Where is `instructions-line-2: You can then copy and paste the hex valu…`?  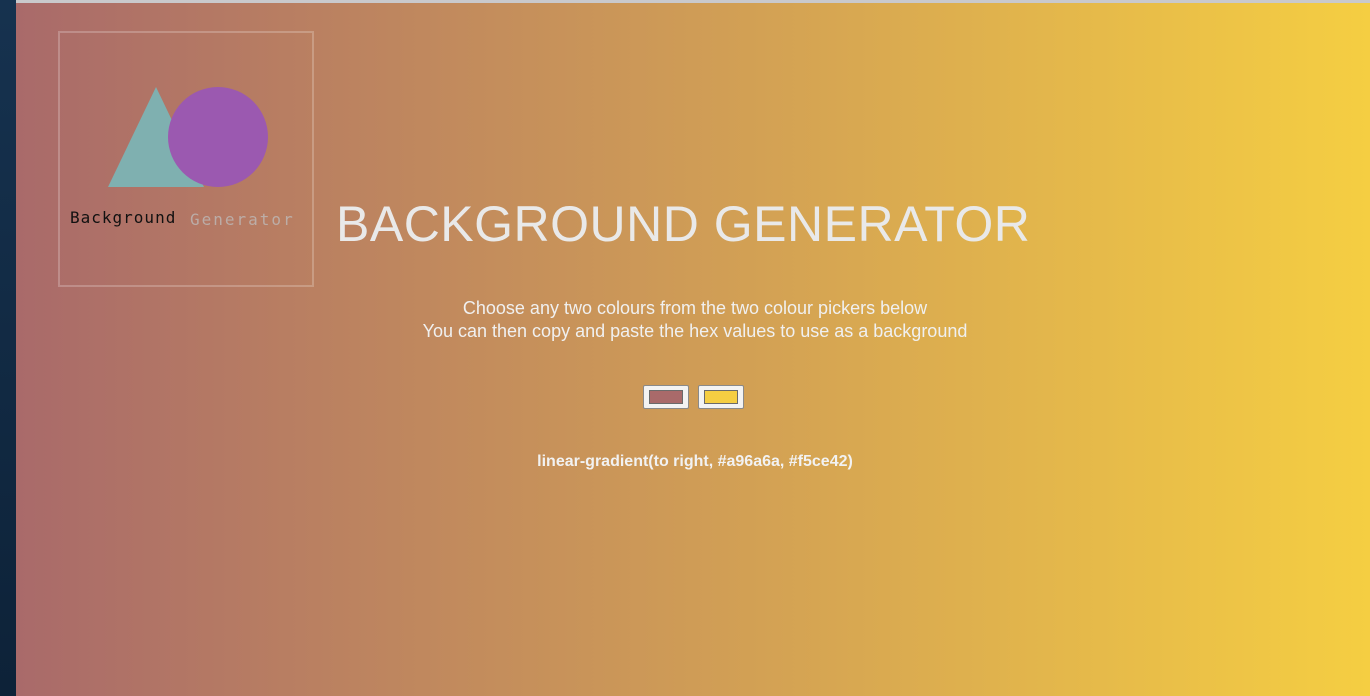
instructions-line-2: You can then copy and paste the hex valu… is located at coordinates (695, 331).